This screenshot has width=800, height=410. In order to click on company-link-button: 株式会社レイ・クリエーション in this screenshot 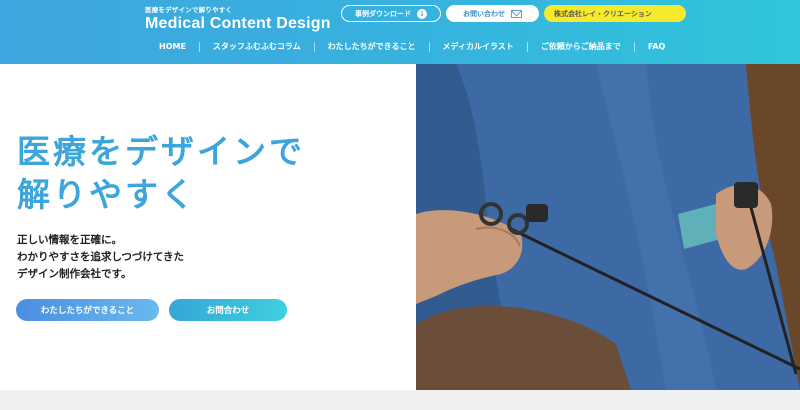, I will do `click(615, 13)`.